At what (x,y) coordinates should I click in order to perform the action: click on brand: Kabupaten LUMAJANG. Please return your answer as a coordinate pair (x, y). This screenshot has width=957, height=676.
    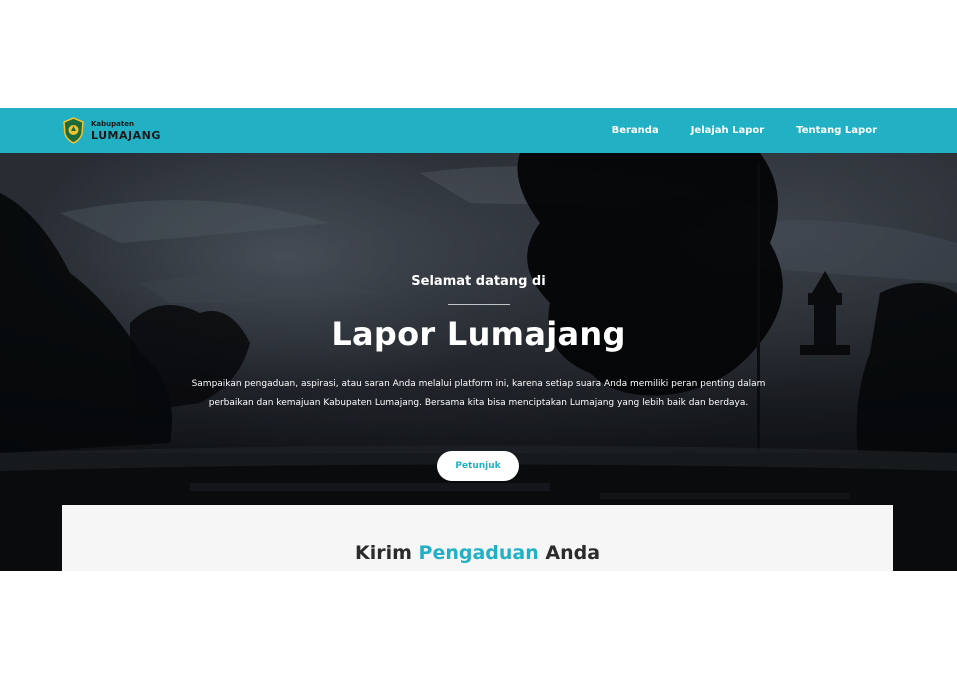
    Looking at the image, I should click on (111, 130).